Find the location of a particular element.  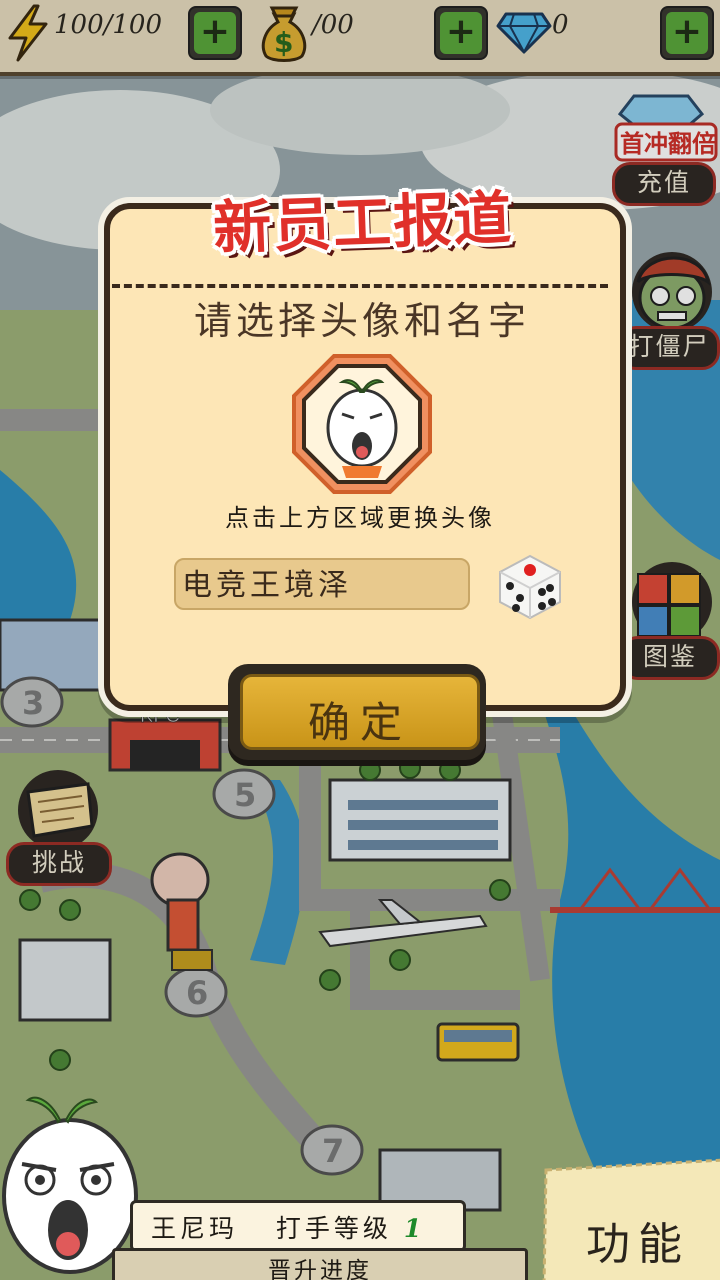

avatar-hint: 点击上方区域更换头像 is located at coordinates (360, 518).